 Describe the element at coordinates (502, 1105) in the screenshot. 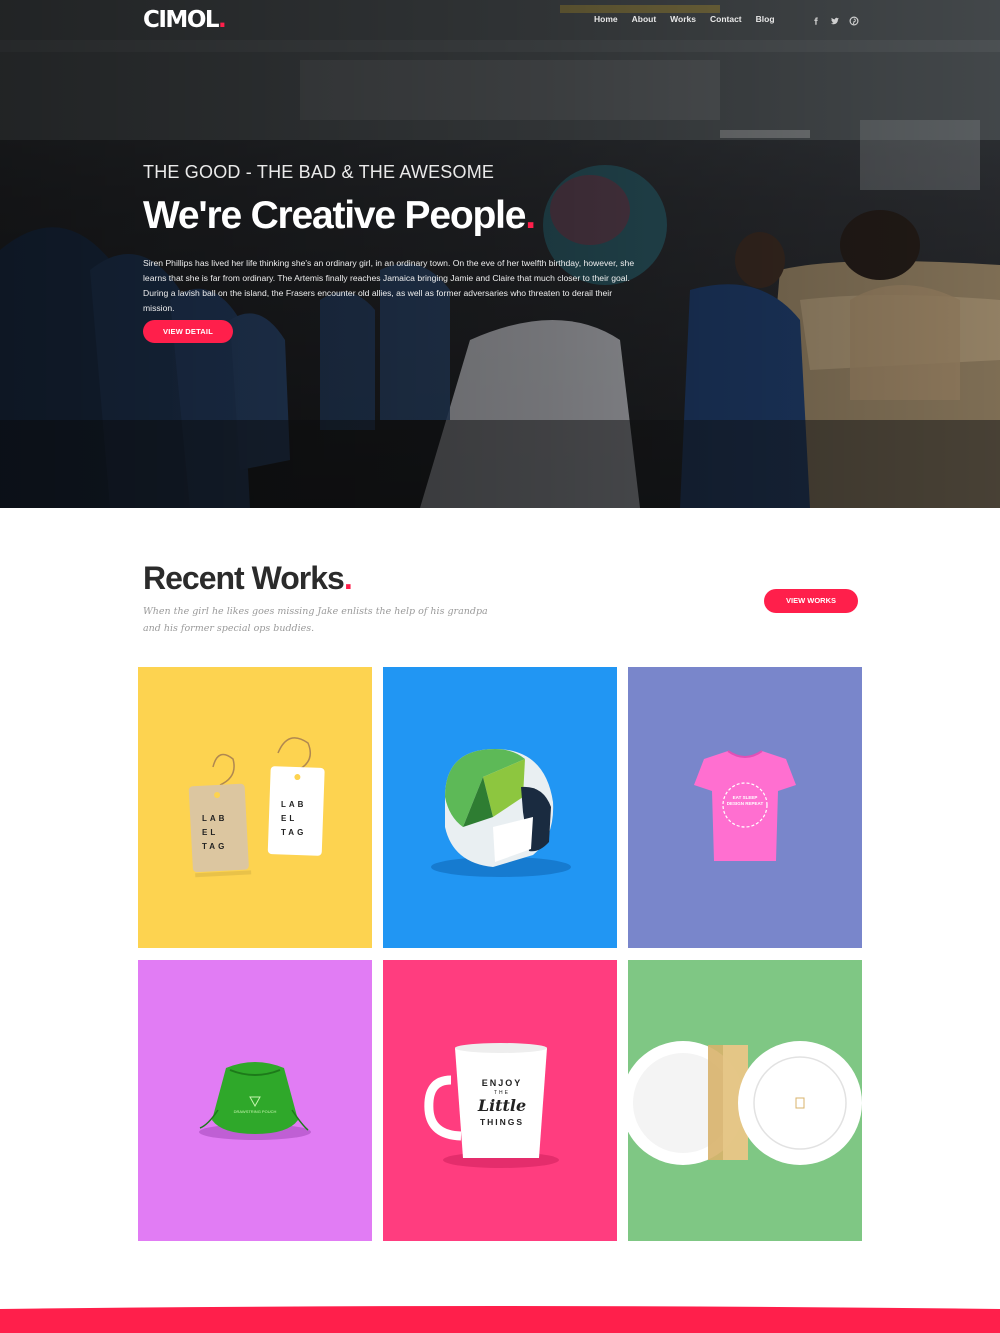

I see `mug-print-little: Little` at that location.